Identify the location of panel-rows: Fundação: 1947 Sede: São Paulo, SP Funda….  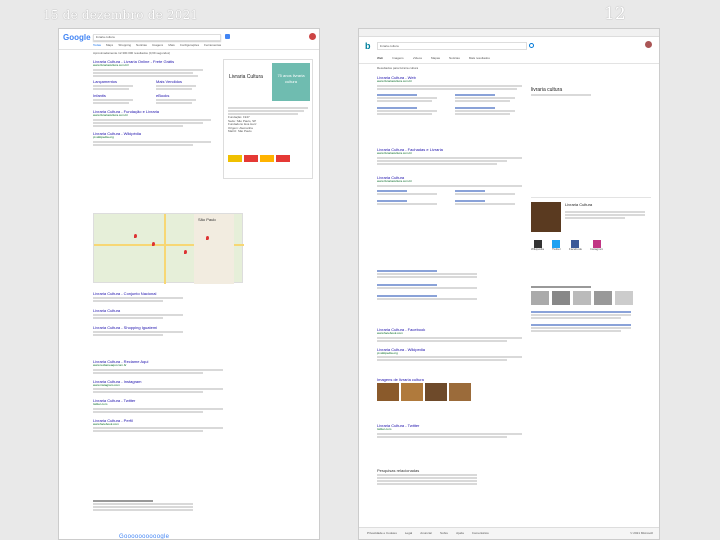
(269, 120).